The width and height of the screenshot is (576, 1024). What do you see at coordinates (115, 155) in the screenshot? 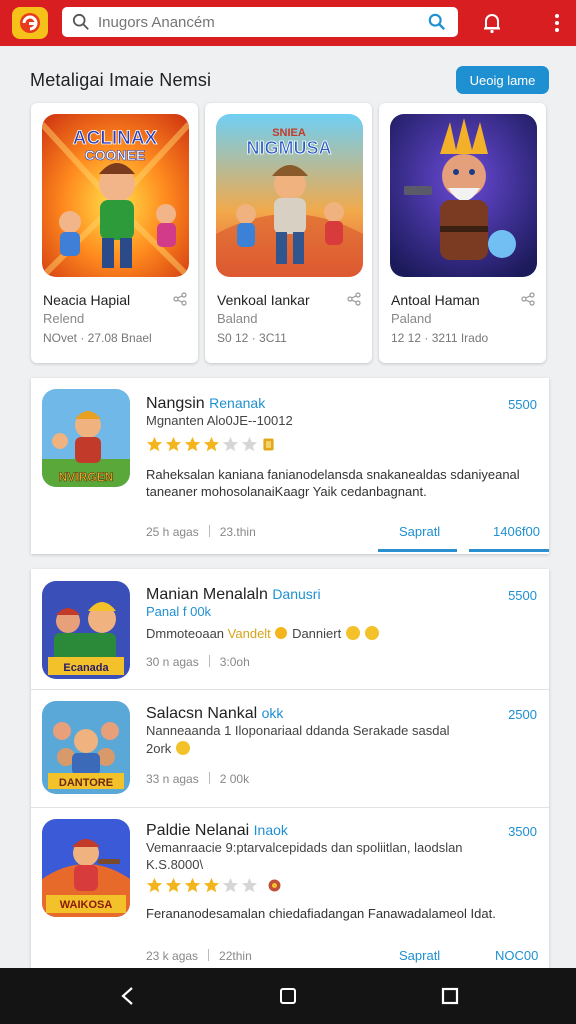
I see `svg-text: COONEE` at bounding box center [115, 155].